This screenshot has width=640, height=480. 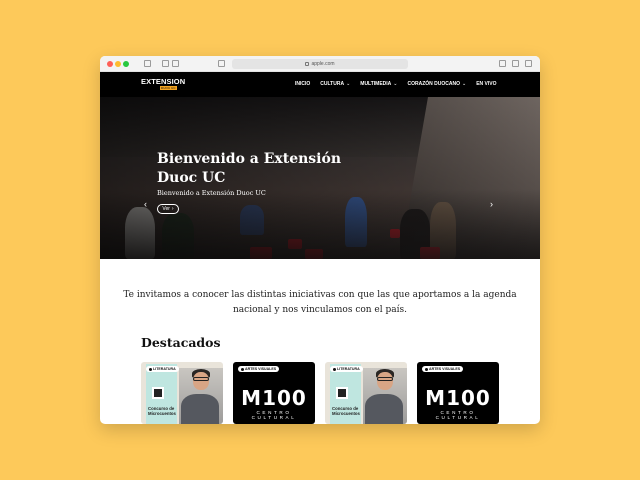 What do you see at coordinates (211, 193) in the screenshot?
I see `hero-subtitle: Bienvenido a Extensión Duoc UC` at bounding box center [211, 193].